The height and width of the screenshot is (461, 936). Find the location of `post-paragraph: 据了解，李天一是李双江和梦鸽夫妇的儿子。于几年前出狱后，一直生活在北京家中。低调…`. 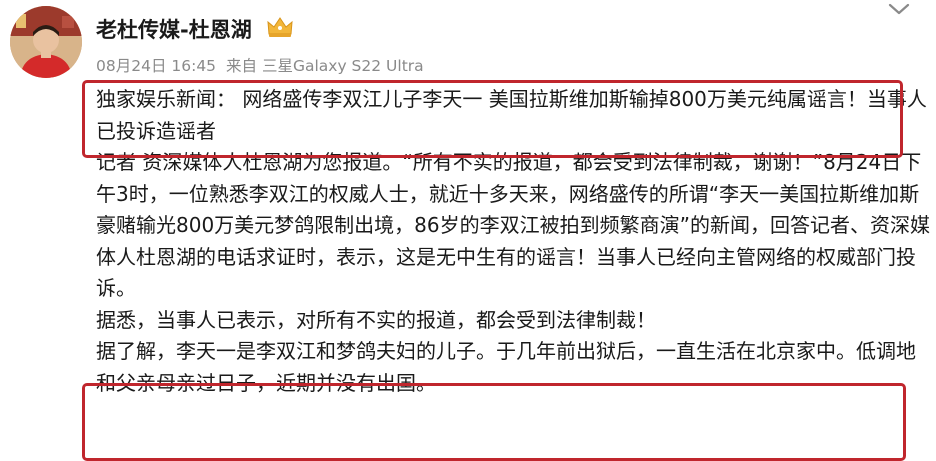

post-paragraph: 据了解，李天一是李双江和梦鸽夫妇的儿子。于几年前出狱后，一直生活在北京家中。低调… is located at coordinates (506, 367).